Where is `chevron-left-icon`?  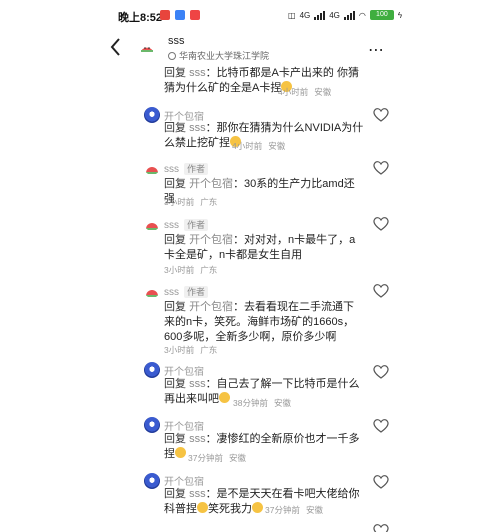 chevron-left-icon is located at coordinates (115, 47).